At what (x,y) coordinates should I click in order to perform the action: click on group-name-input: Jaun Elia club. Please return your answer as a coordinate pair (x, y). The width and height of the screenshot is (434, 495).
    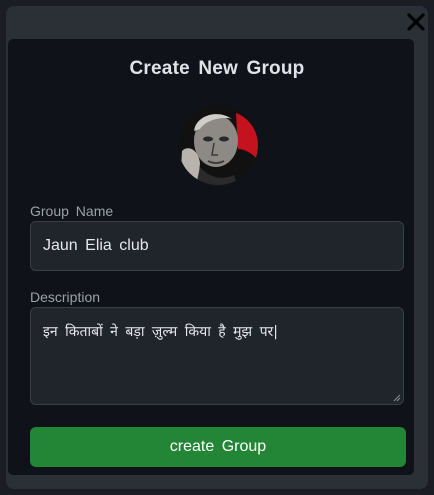
    Looking at the image, I should click on (217, 246).